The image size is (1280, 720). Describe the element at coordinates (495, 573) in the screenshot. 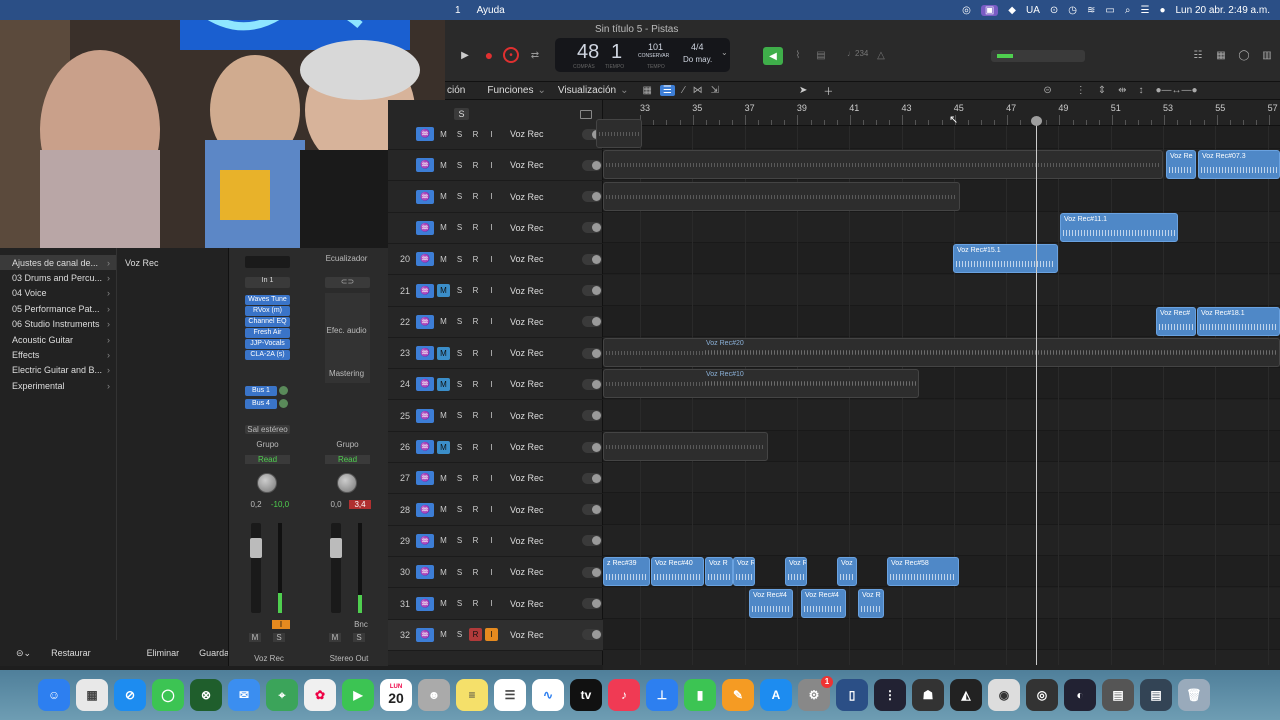

I see `track-header: 30 ♒ M S R I Voz Rec` at that location.